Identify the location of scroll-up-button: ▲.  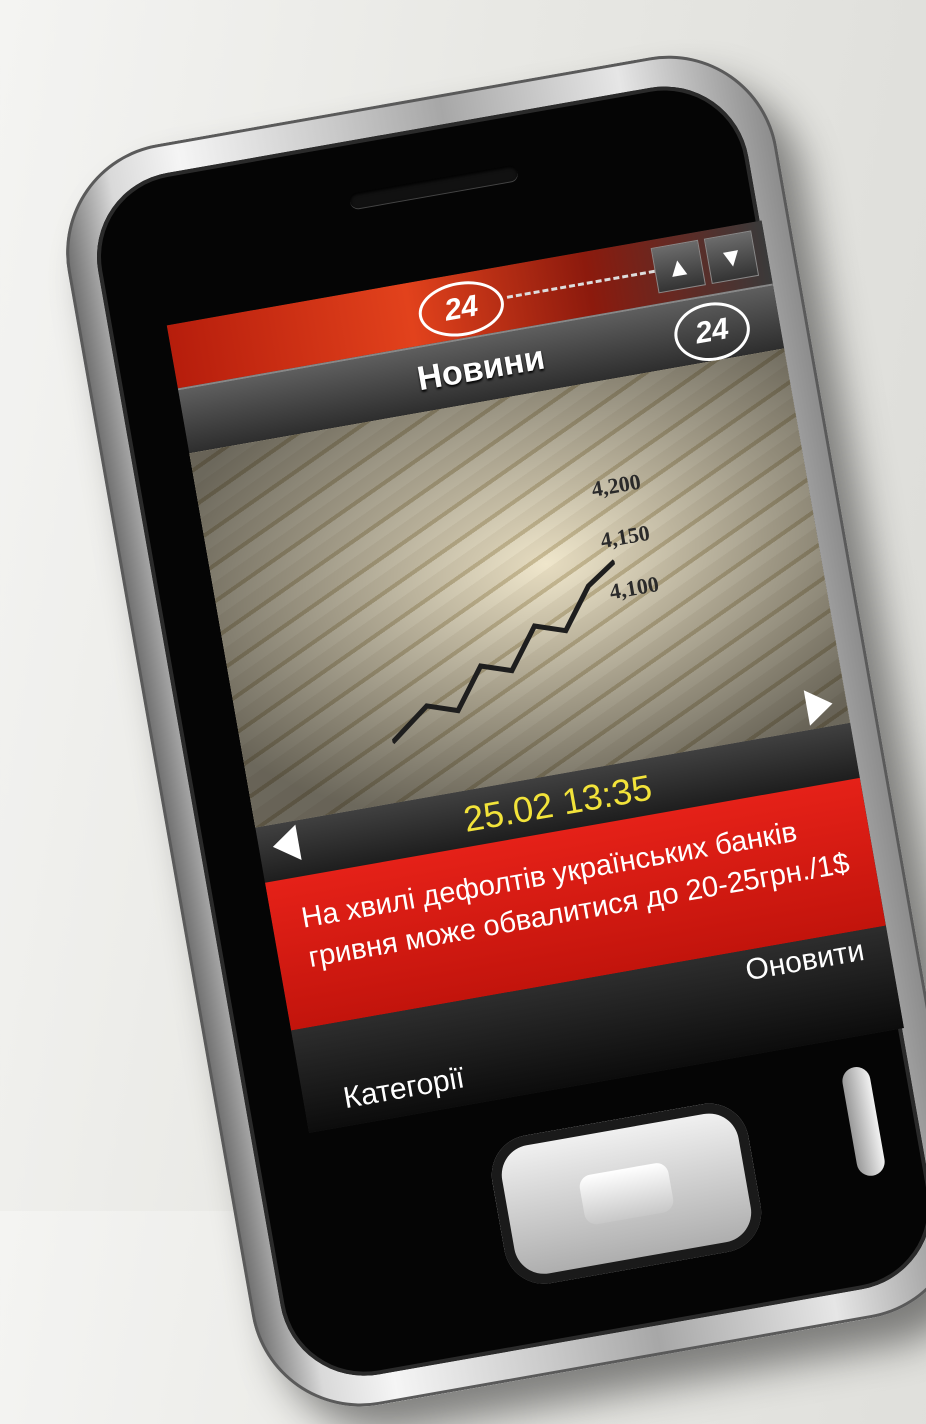
(678, 266).